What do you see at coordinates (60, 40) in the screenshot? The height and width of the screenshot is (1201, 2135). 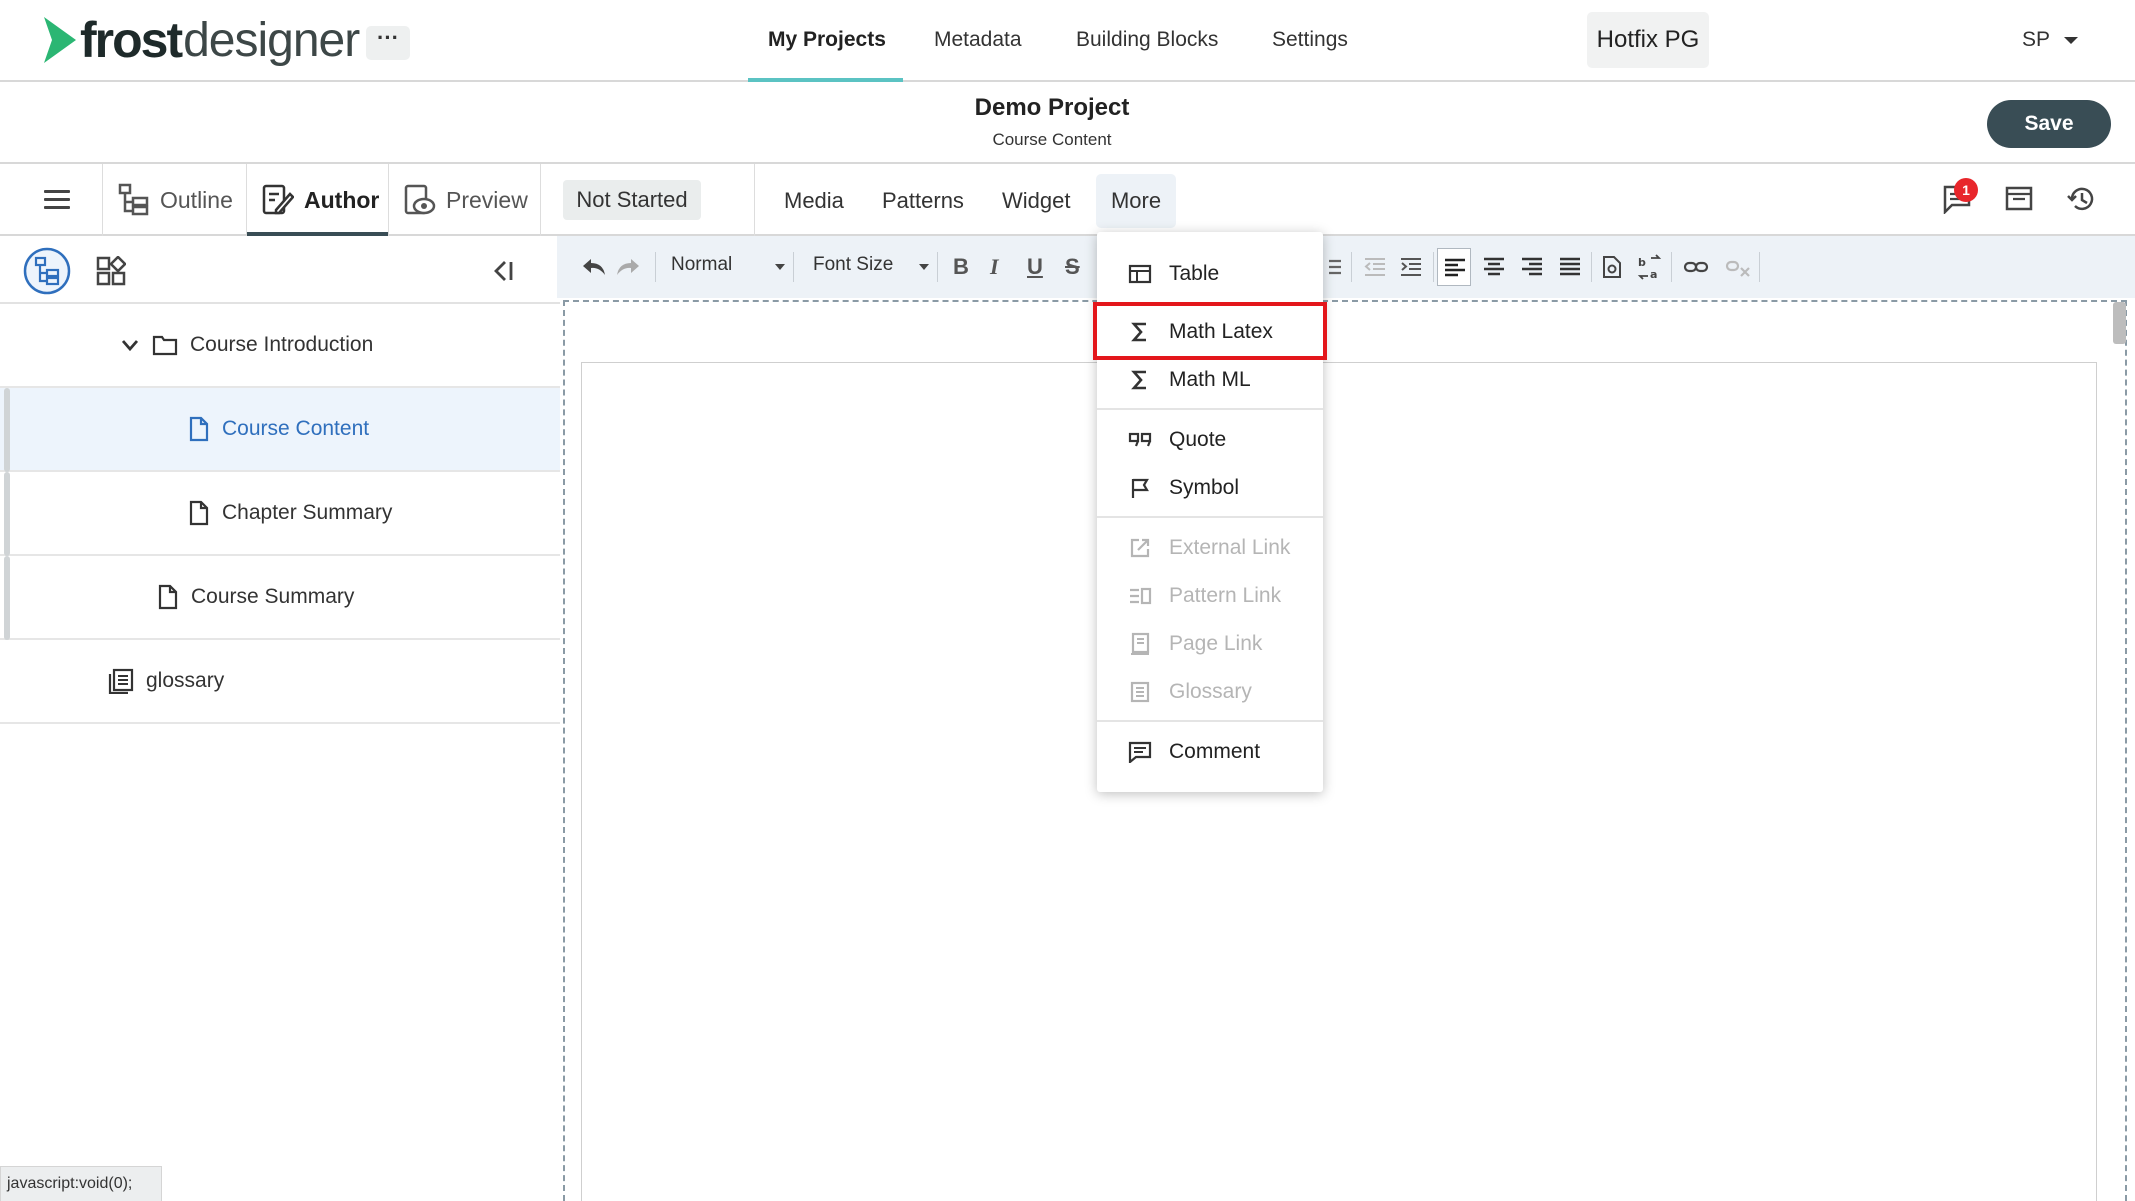 I see `logo-chevron-icon` at bounding box center [60, 40].